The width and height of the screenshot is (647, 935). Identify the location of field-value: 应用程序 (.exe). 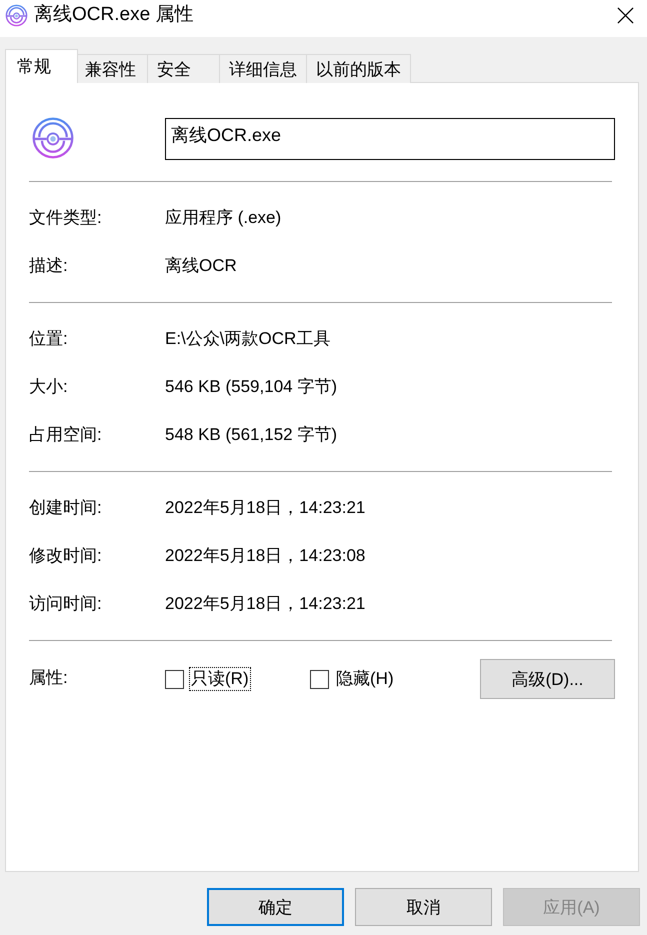
(223, 218).